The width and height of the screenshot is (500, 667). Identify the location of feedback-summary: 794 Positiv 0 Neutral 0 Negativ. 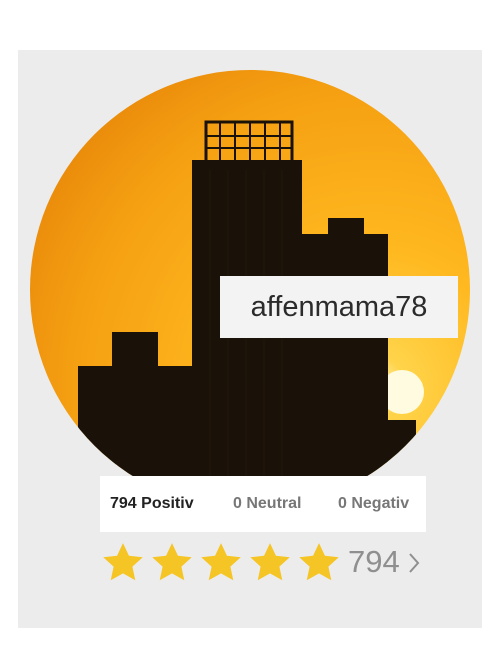
(263, 504).